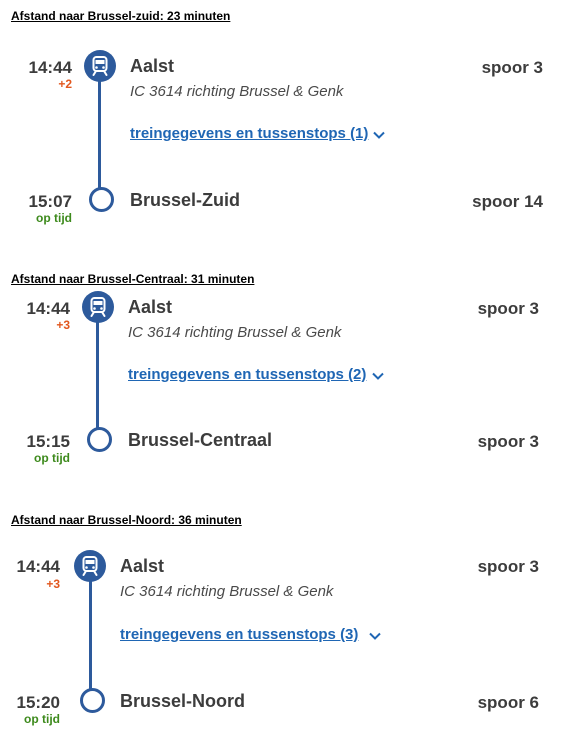 This screenshot has height=736, width=568. I want to click on arrival-platform: spoor 14, so click(507, 201).